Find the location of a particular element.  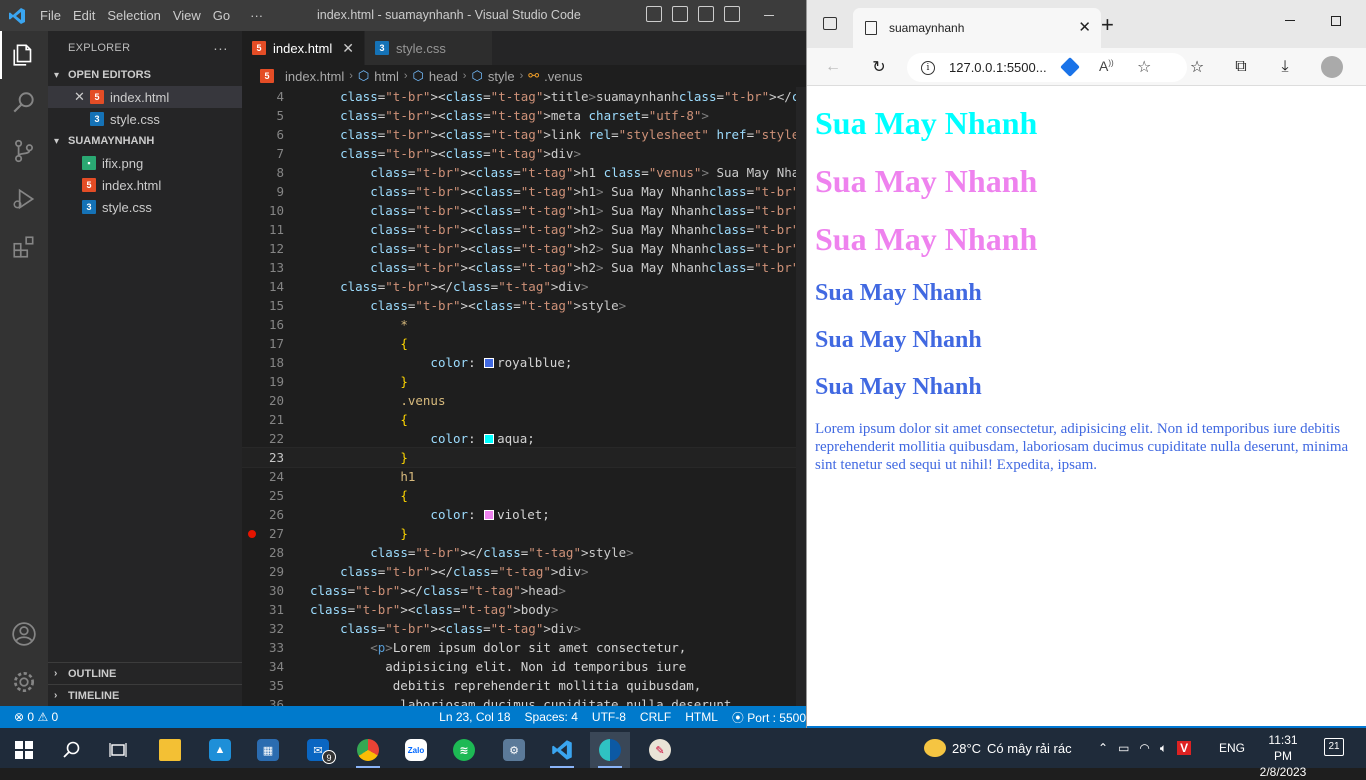

file-item: 5 index.html is located at coordinates (145, 185).